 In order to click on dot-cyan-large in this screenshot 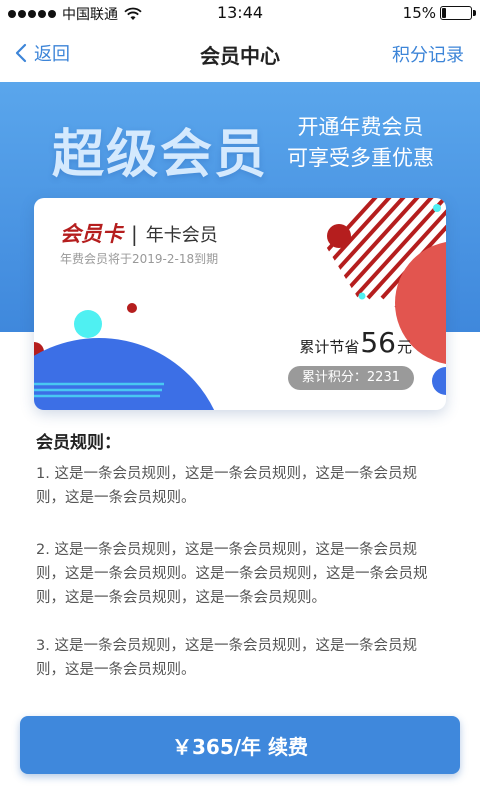, I will do `click(88, 324)`.